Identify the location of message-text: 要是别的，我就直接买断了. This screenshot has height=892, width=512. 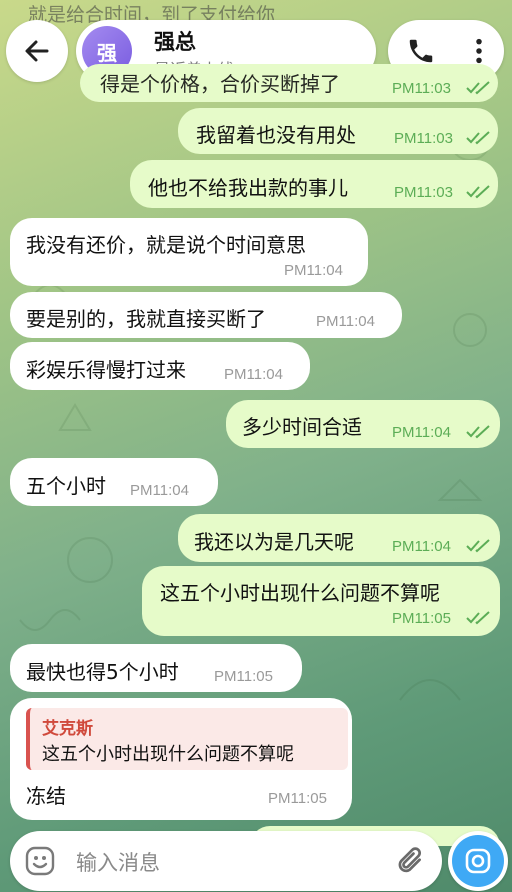
(146, 319).